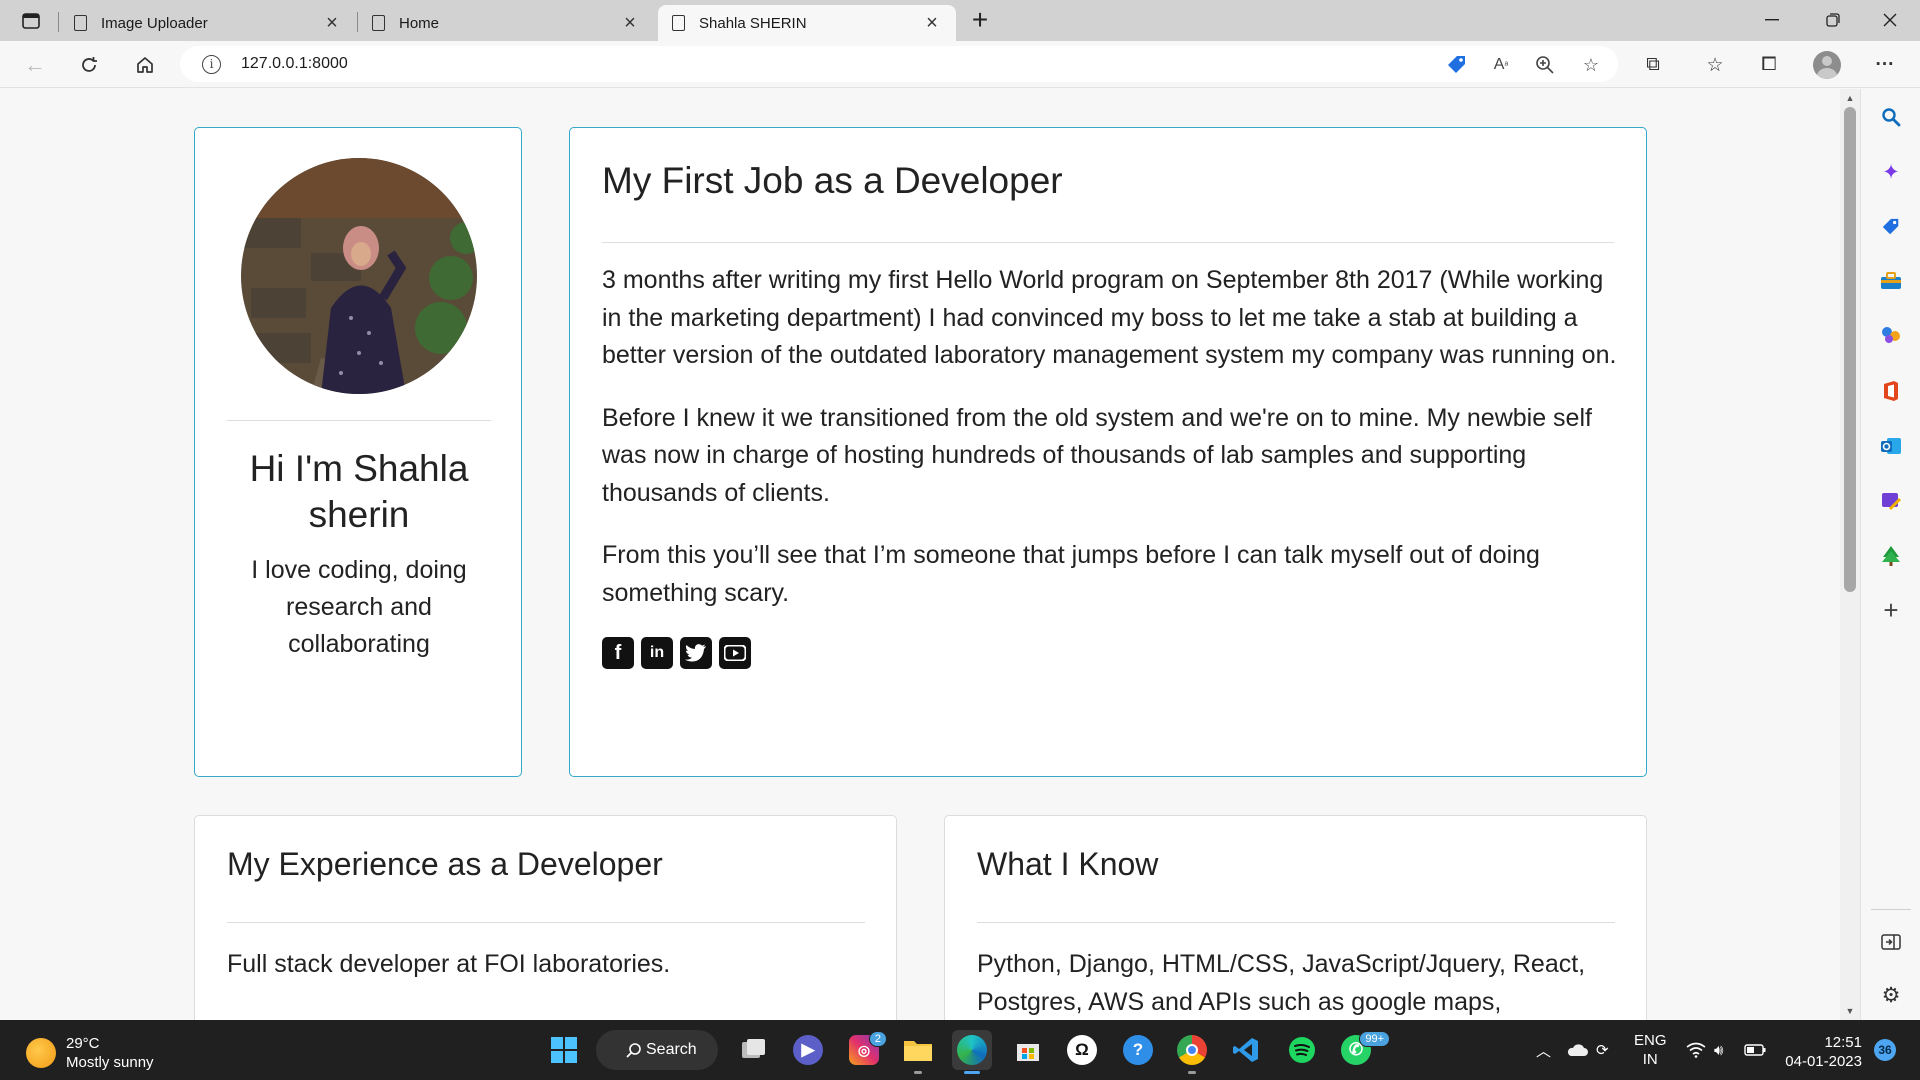 The height and width of the screenshot is (1080, 1920). Describe the element at coordinates (1891, 942) in the screenshot. I see `hide-sidebar-icon` at that location.